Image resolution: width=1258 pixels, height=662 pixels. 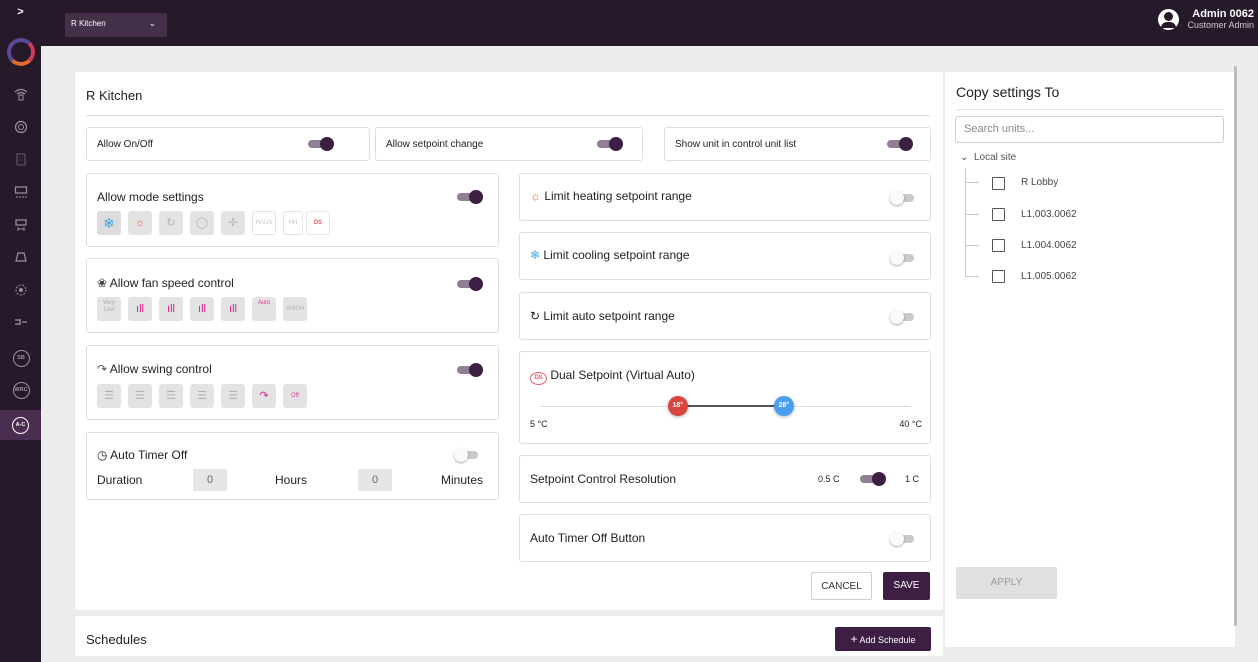 I want to click on swing-auto-icon: ↷, so click(x=264, y=396).